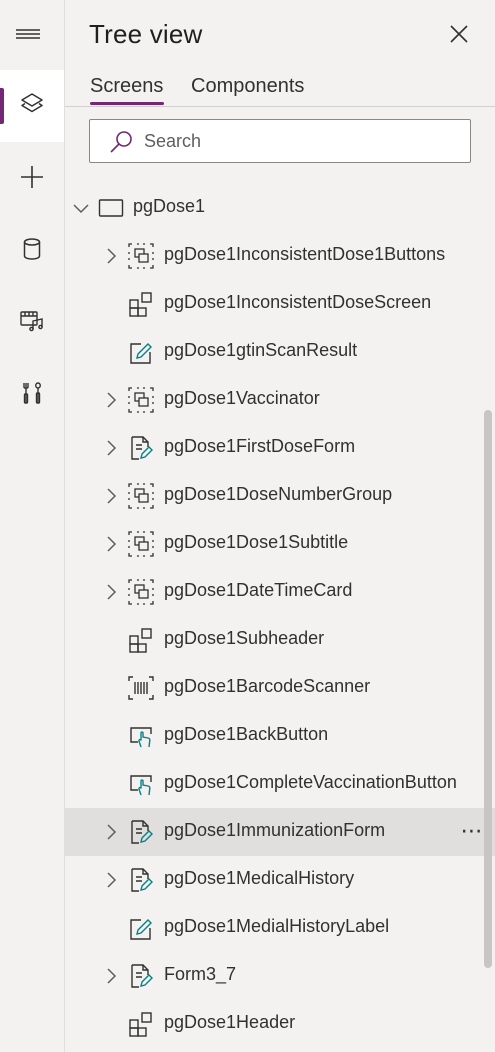 The image size is (495, 1052). I want to click on tree-item-label: pgDose1MedialHistoryLabel, so click(277, 926).